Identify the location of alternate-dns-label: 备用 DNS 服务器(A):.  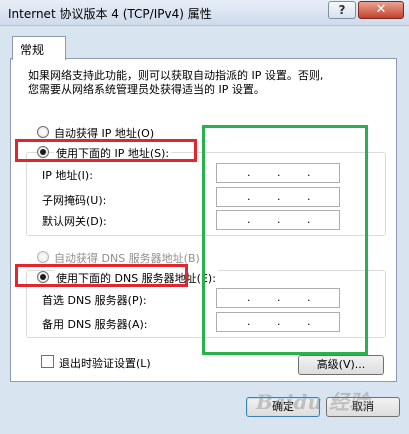
(95, 324).